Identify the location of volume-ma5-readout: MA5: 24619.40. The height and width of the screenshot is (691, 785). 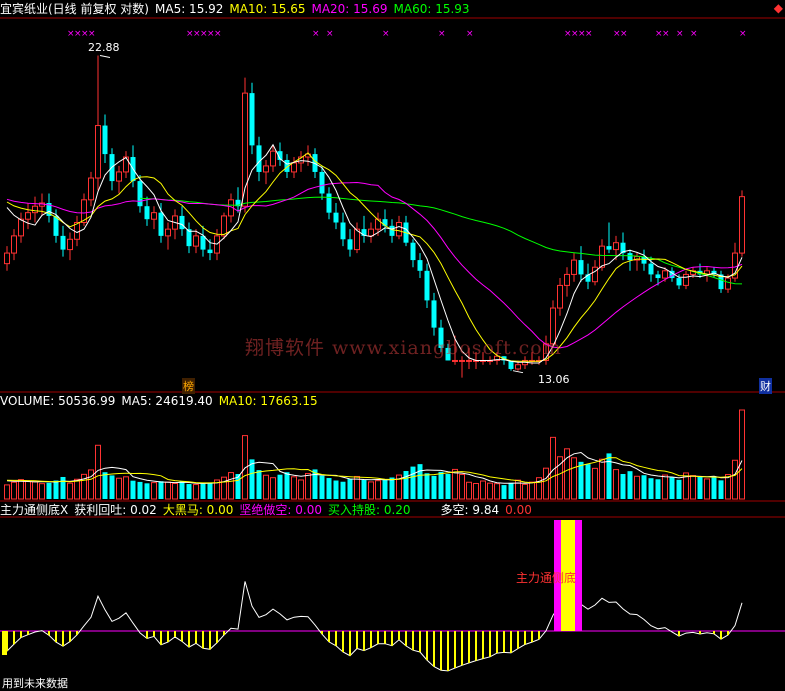
(167, 401).